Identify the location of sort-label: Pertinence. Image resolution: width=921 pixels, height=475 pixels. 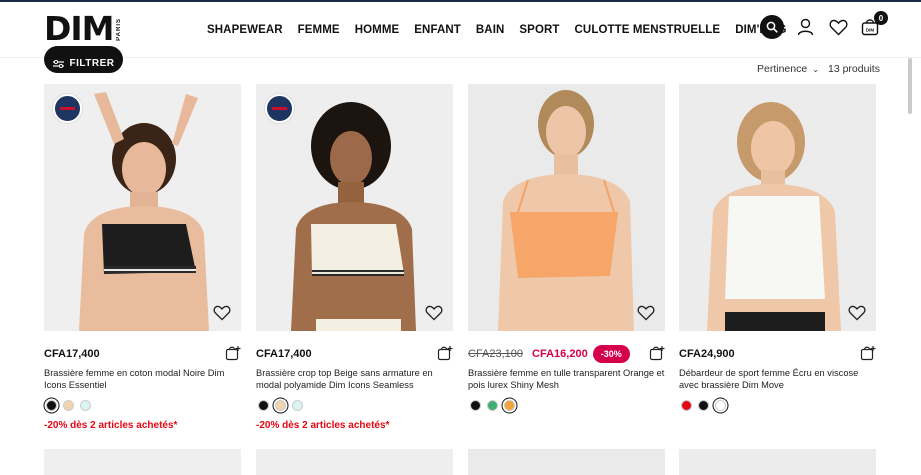
(782, 69).